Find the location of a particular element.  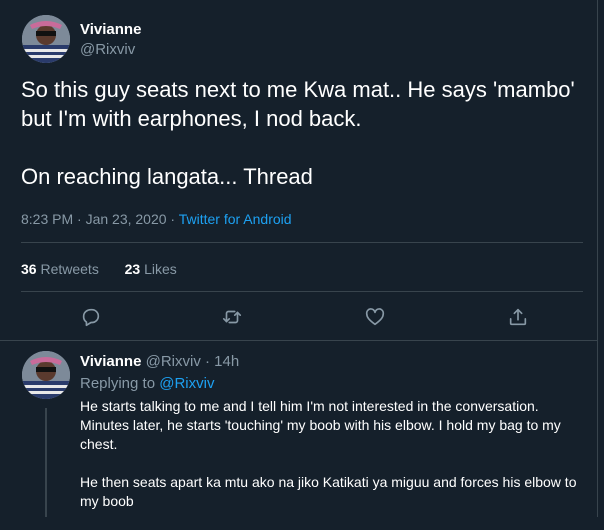

retweets-count: 36 is located at coordinates (29, 269).